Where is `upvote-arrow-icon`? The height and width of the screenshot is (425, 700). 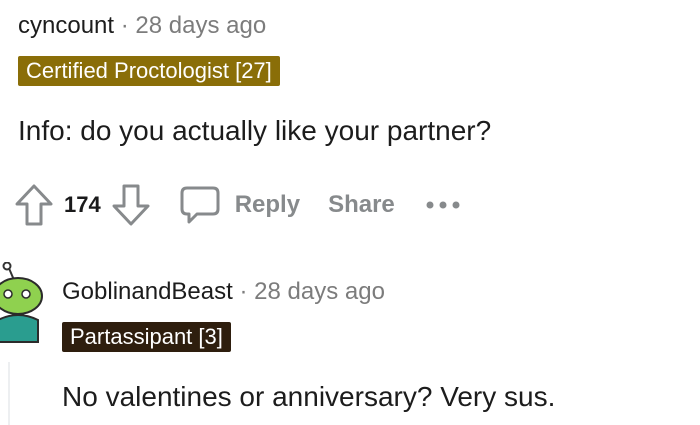 upvote-arrow-icon is located at coordinates (34, 205).